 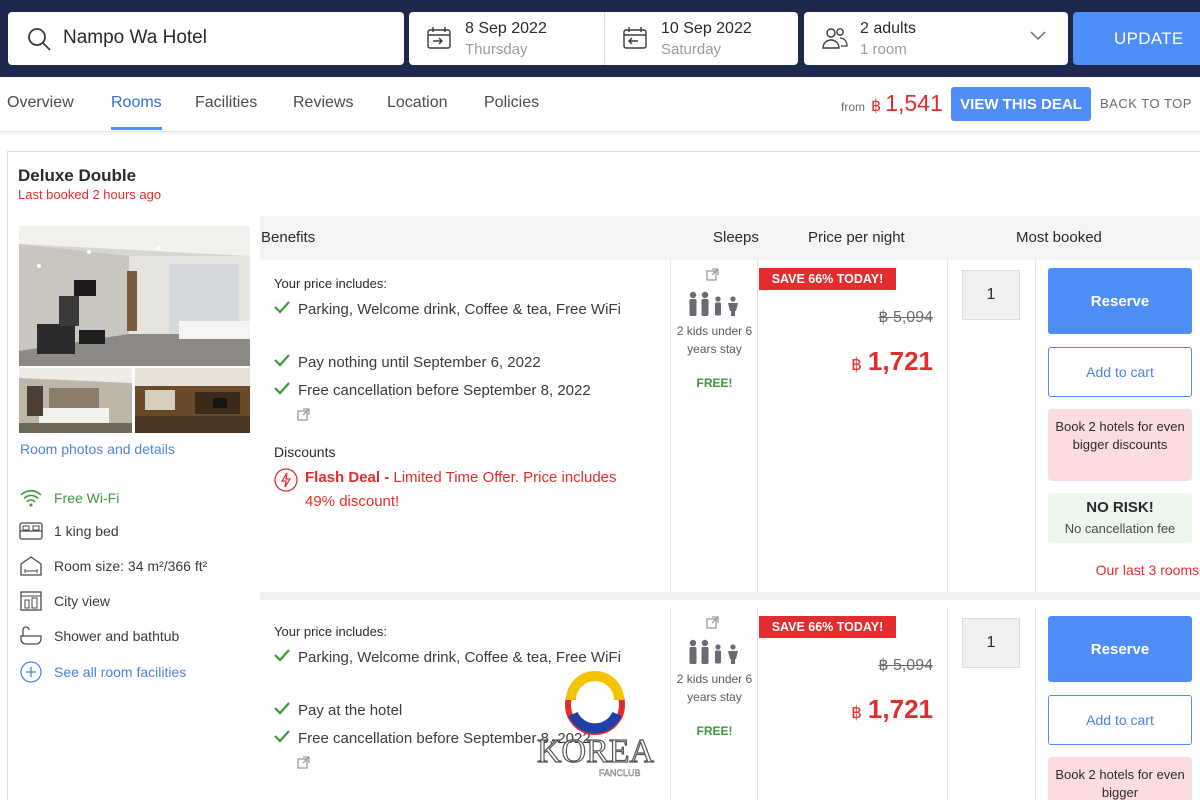 I want to click on active-tab-indicator, so click(x=136, y=128).